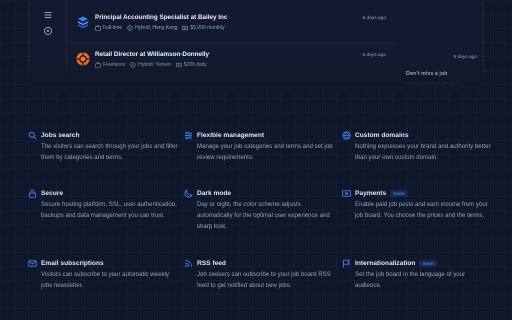 This screenshot has height=320, width=512. What do you see at coordinates (231, 135) in the screenshot?
I see `feature-title: Flexible management` at bounding box center [231, 135].